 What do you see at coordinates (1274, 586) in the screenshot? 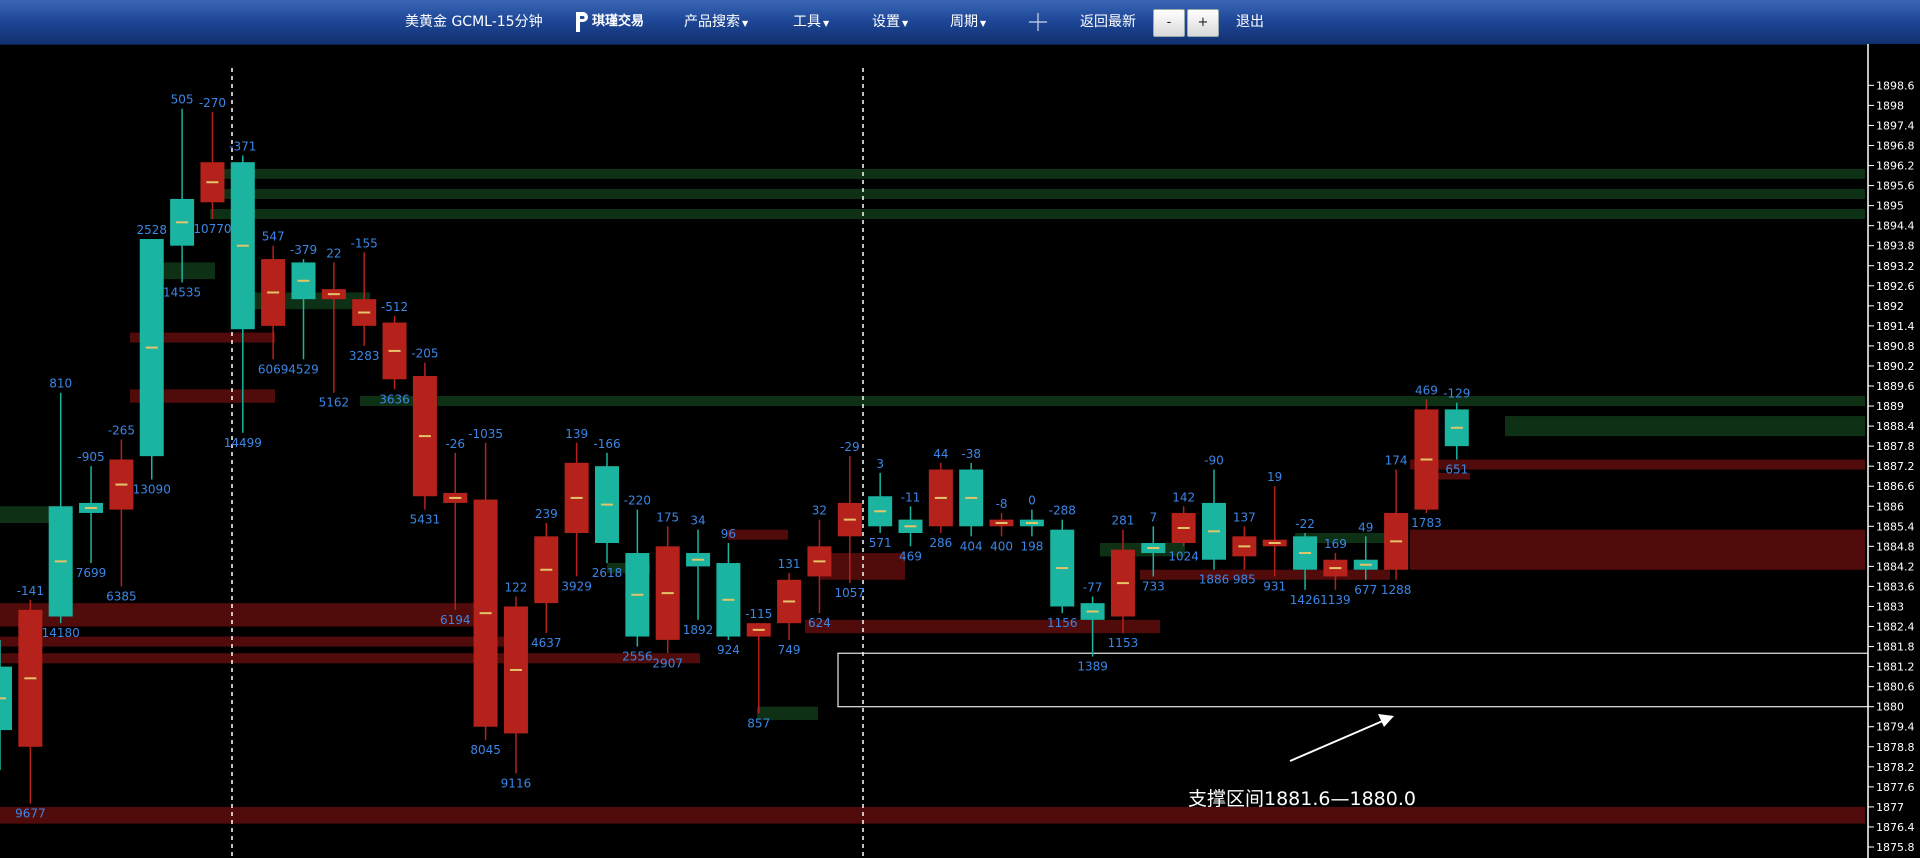
I see `candle-volume-label: 931` at bounding box center [1274, 586].